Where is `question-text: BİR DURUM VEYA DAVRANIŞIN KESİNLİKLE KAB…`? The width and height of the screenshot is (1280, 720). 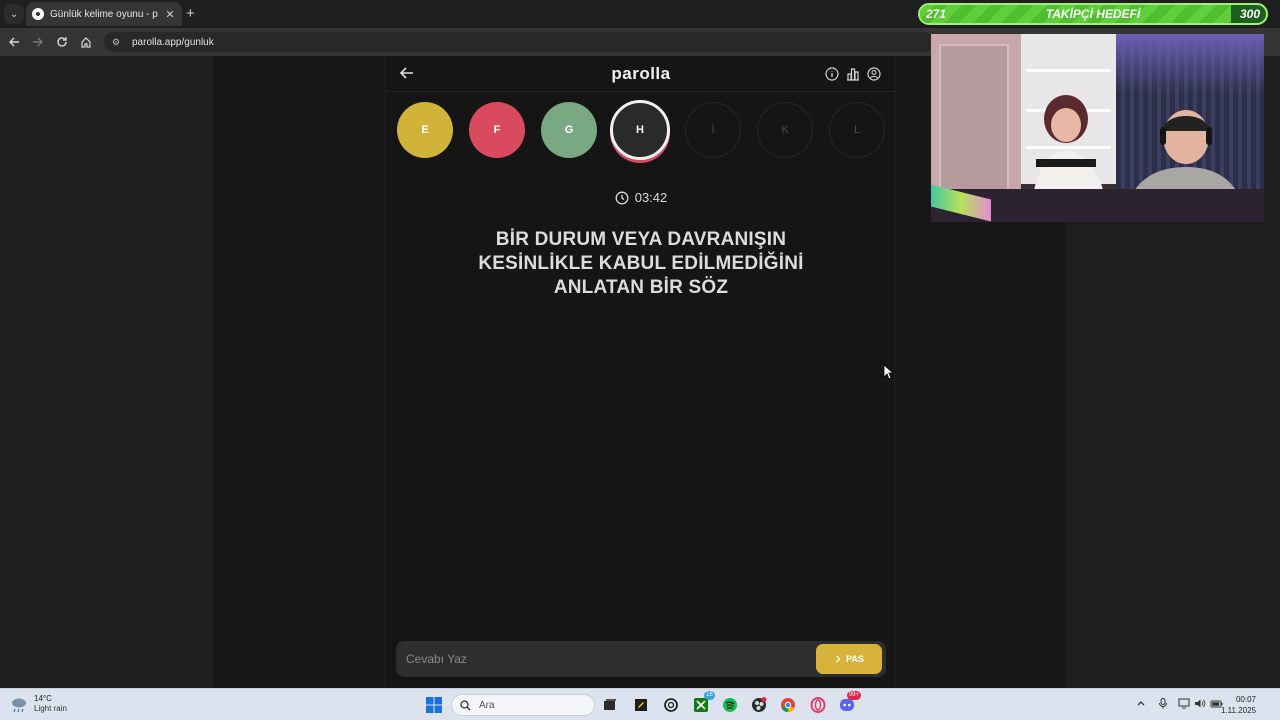
question-text: BİR DURUM VEYA DAVRANIŞIN KESİNLİKLE KAB… is located at coordinates (641, 263).